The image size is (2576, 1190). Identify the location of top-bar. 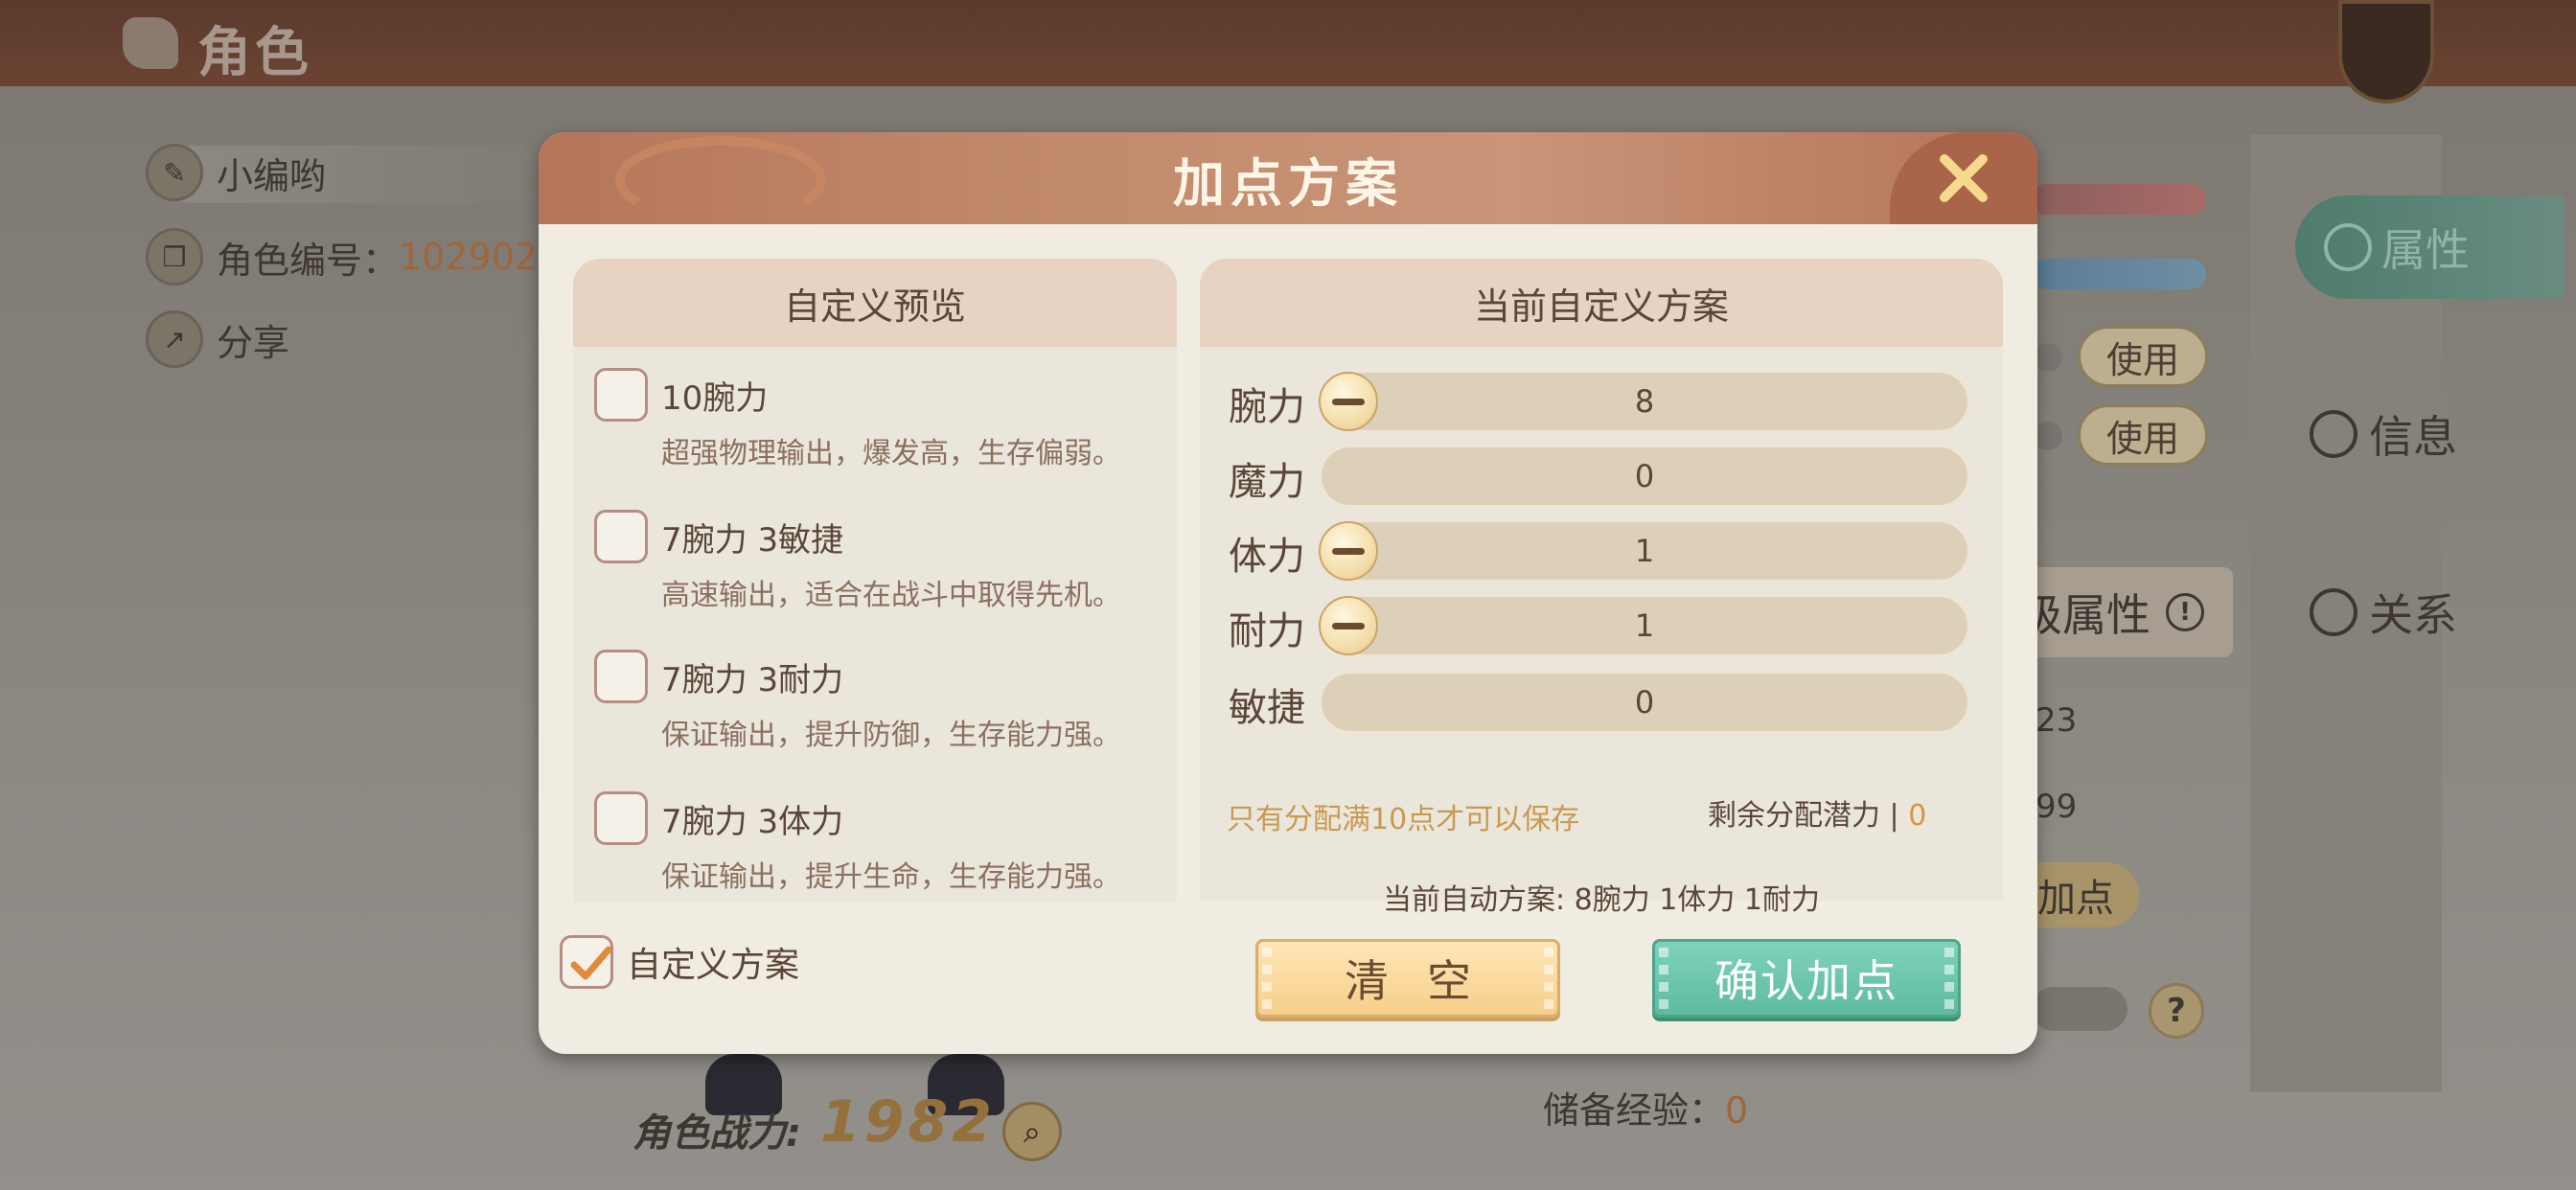
(1288, 43).